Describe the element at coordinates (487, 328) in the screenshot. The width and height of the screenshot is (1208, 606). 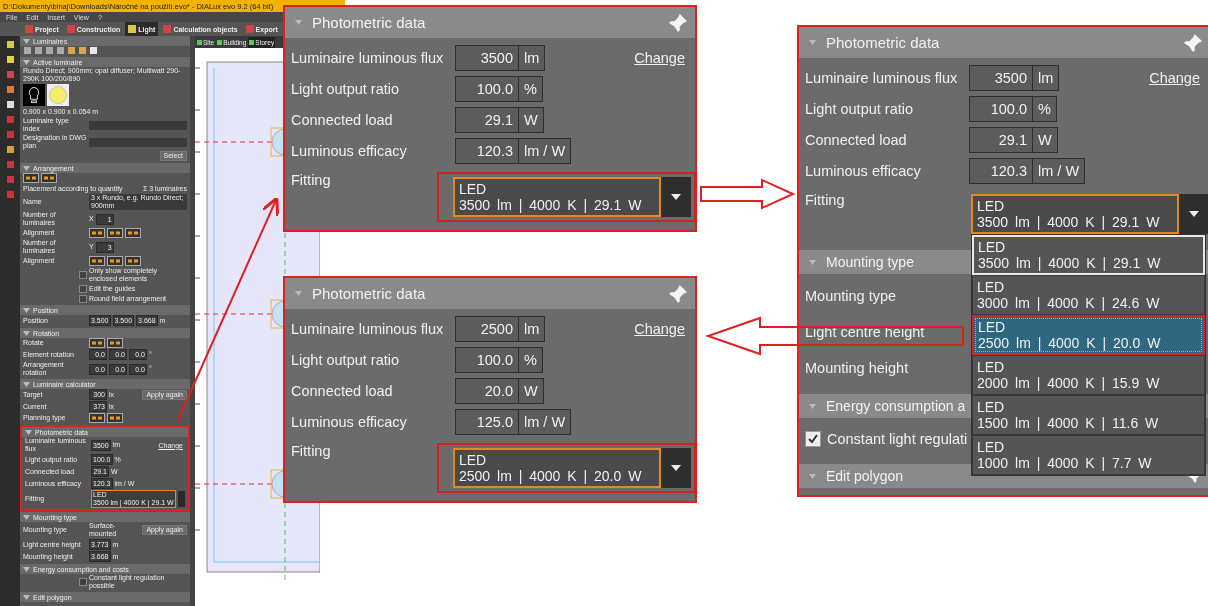
I see `number-field: 2500` at that location.